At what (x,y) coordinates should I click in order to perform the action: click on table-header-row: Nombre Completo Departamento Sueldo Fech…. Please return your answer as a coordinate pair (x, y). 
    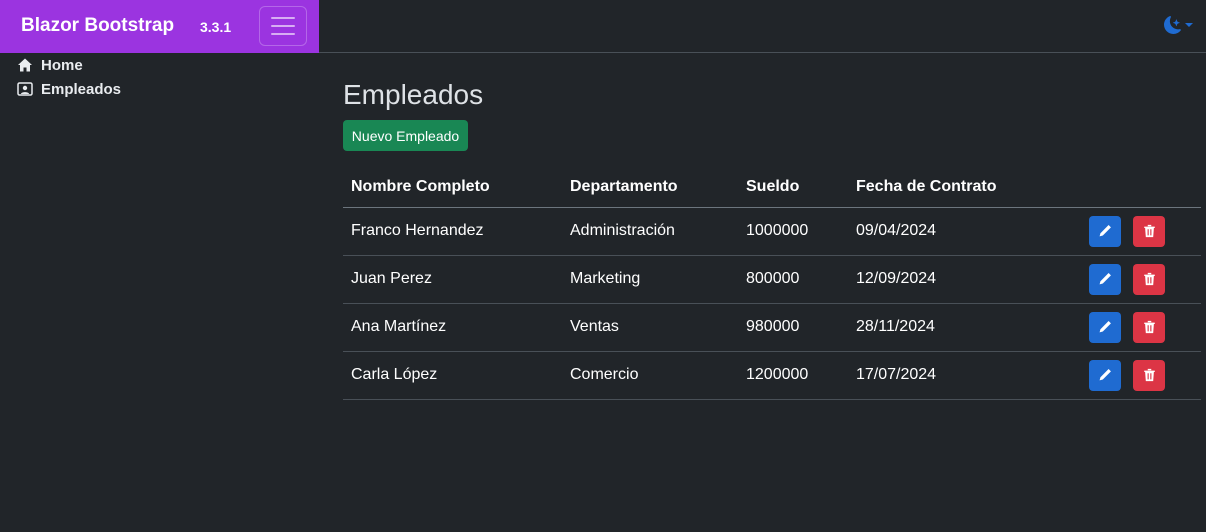
    Looking at the image, I should click on (772, 187).